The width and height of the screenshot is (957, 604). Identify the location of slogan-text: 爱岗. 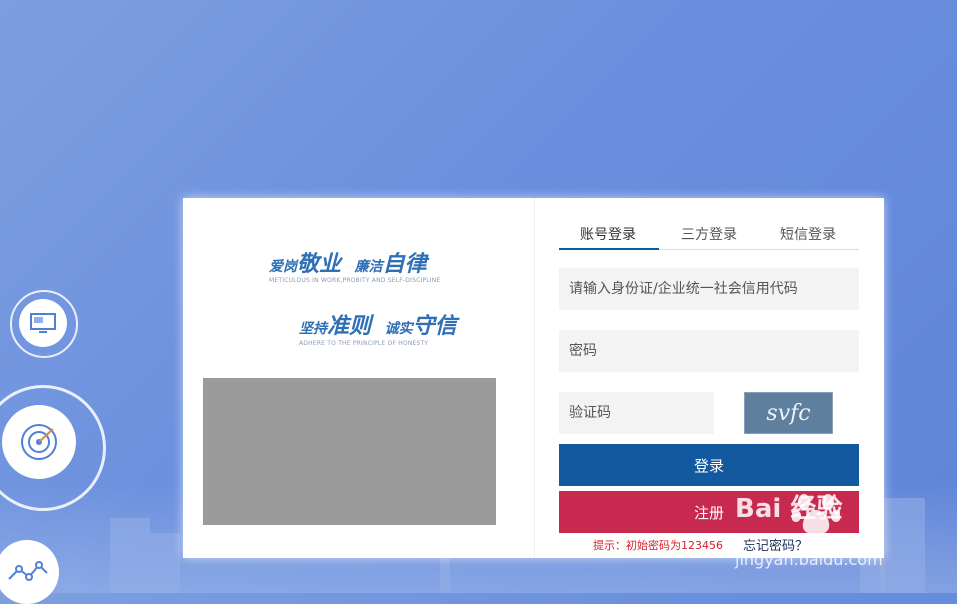
(283, 267).